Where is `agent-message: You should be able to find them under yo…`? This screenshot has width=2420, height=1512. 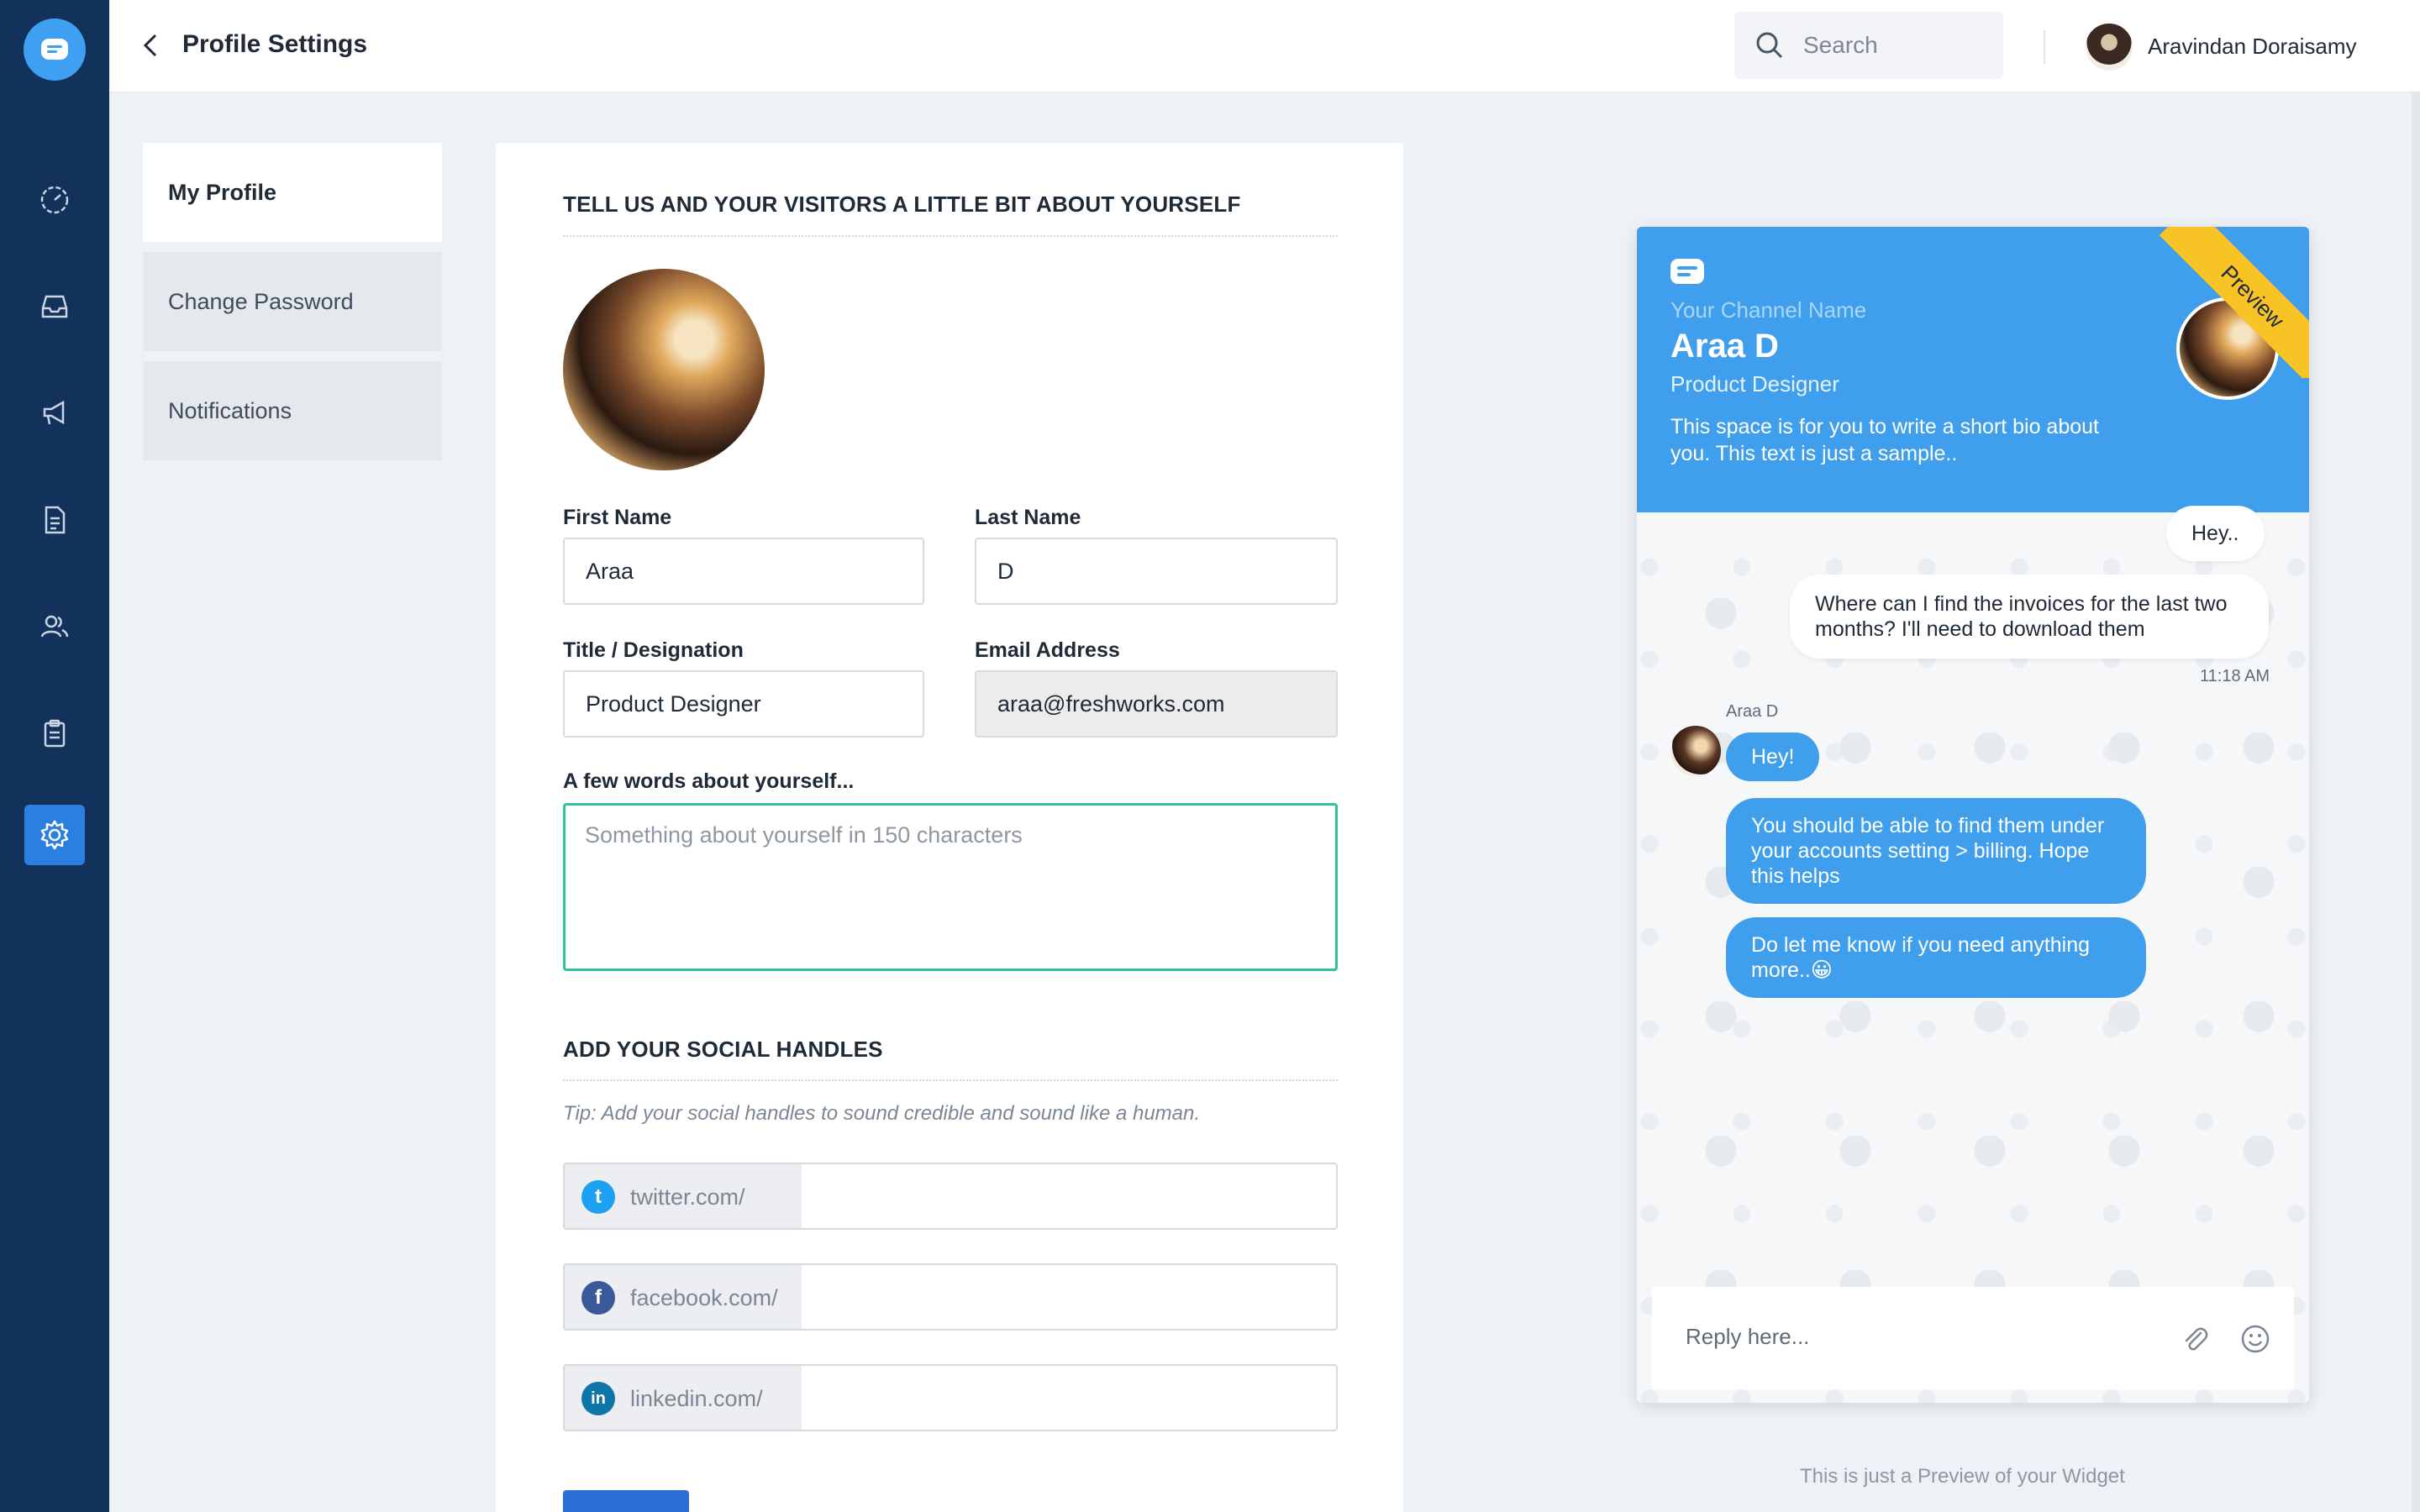 agent-message: You should be able to find them under yo… is located at coordinates (1936, 851).